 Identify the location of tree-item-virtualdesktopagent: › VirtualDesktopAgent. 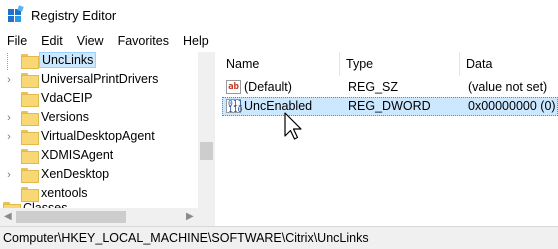
(100, 136).